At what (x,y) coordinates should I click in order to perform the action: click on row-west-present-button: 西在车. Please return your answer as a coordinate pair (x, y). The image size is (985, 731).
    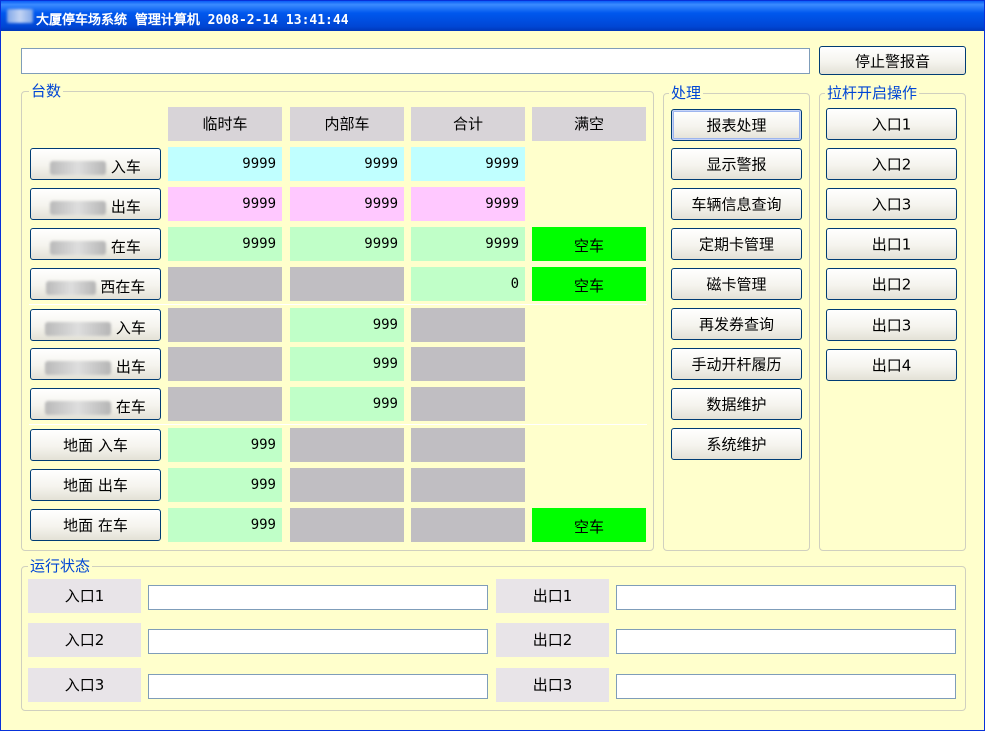
    Looking at the image, I should click on (95, 284).